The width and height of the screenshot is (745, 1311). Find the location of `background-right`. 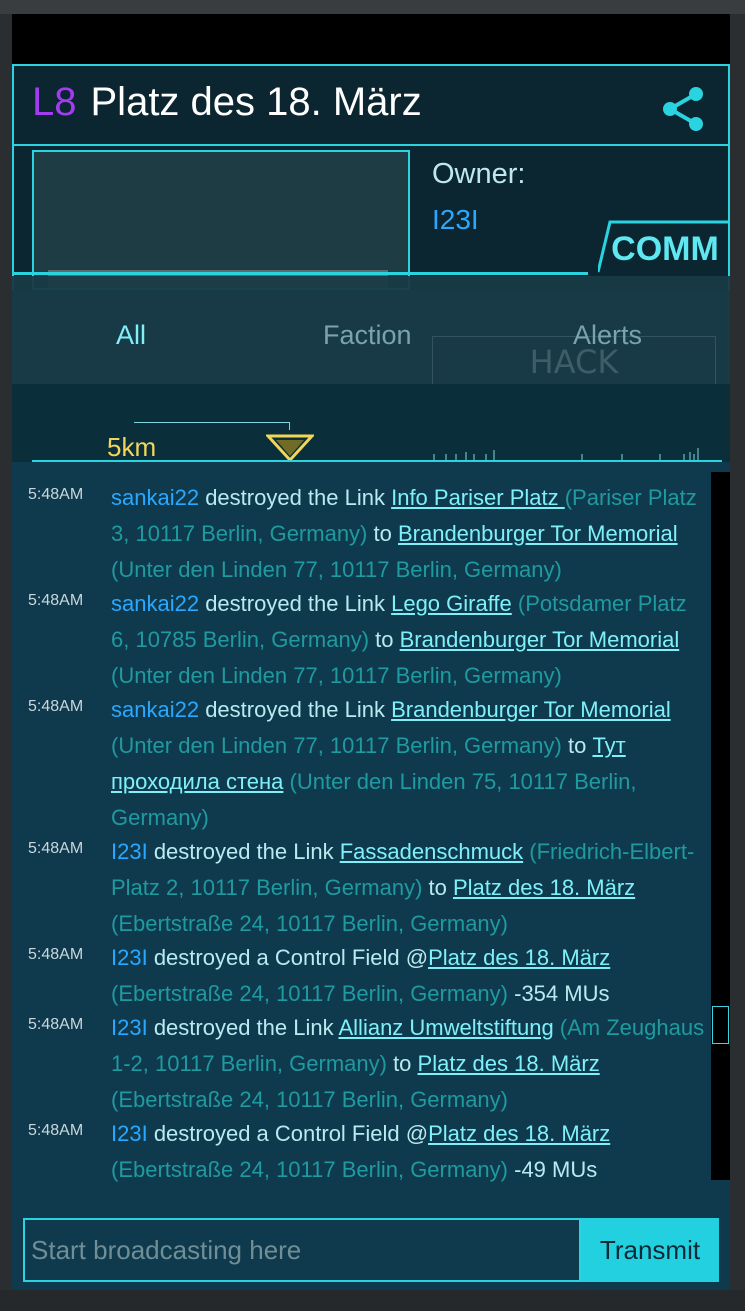

background-right is located at coordinates (737, 662).